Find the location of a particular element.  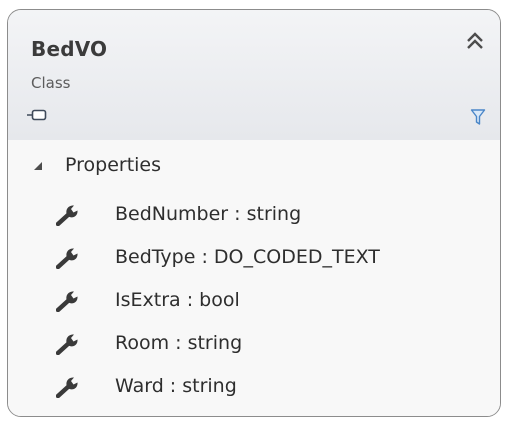

triangle-expanded-icon is located at coordinates (38, 166).